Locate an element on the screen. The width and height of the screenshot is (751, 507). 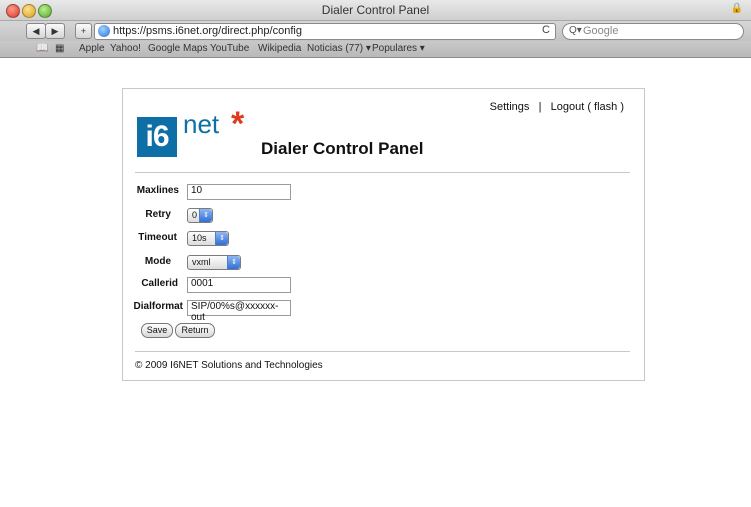
timeout-select: 10s ⇕ is located at coordinates (208, 238).